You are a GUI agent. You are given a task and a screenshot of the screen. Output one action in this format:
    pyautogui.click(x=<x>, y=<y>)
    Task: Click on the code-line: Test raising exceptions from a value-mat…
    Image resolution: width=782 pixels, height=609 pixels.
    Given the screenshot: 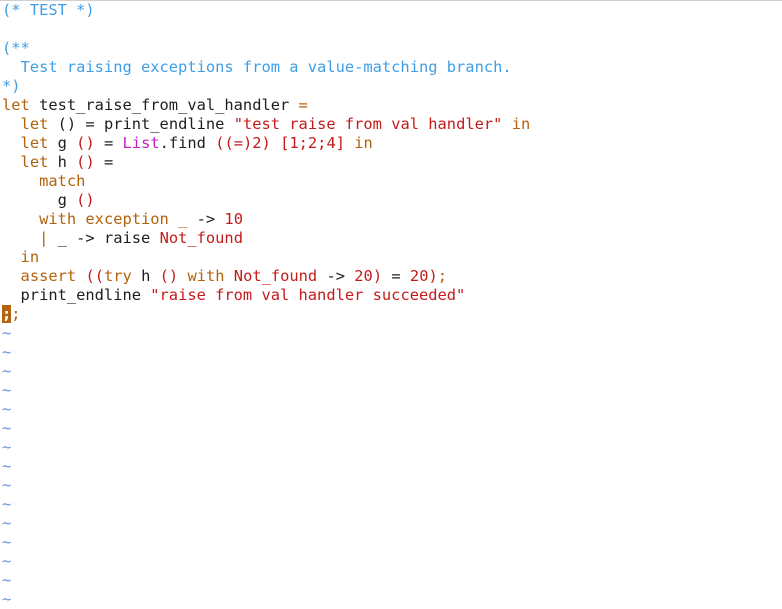 What is the action you would take?
    pyautogui.click(x=392, y=67)
    